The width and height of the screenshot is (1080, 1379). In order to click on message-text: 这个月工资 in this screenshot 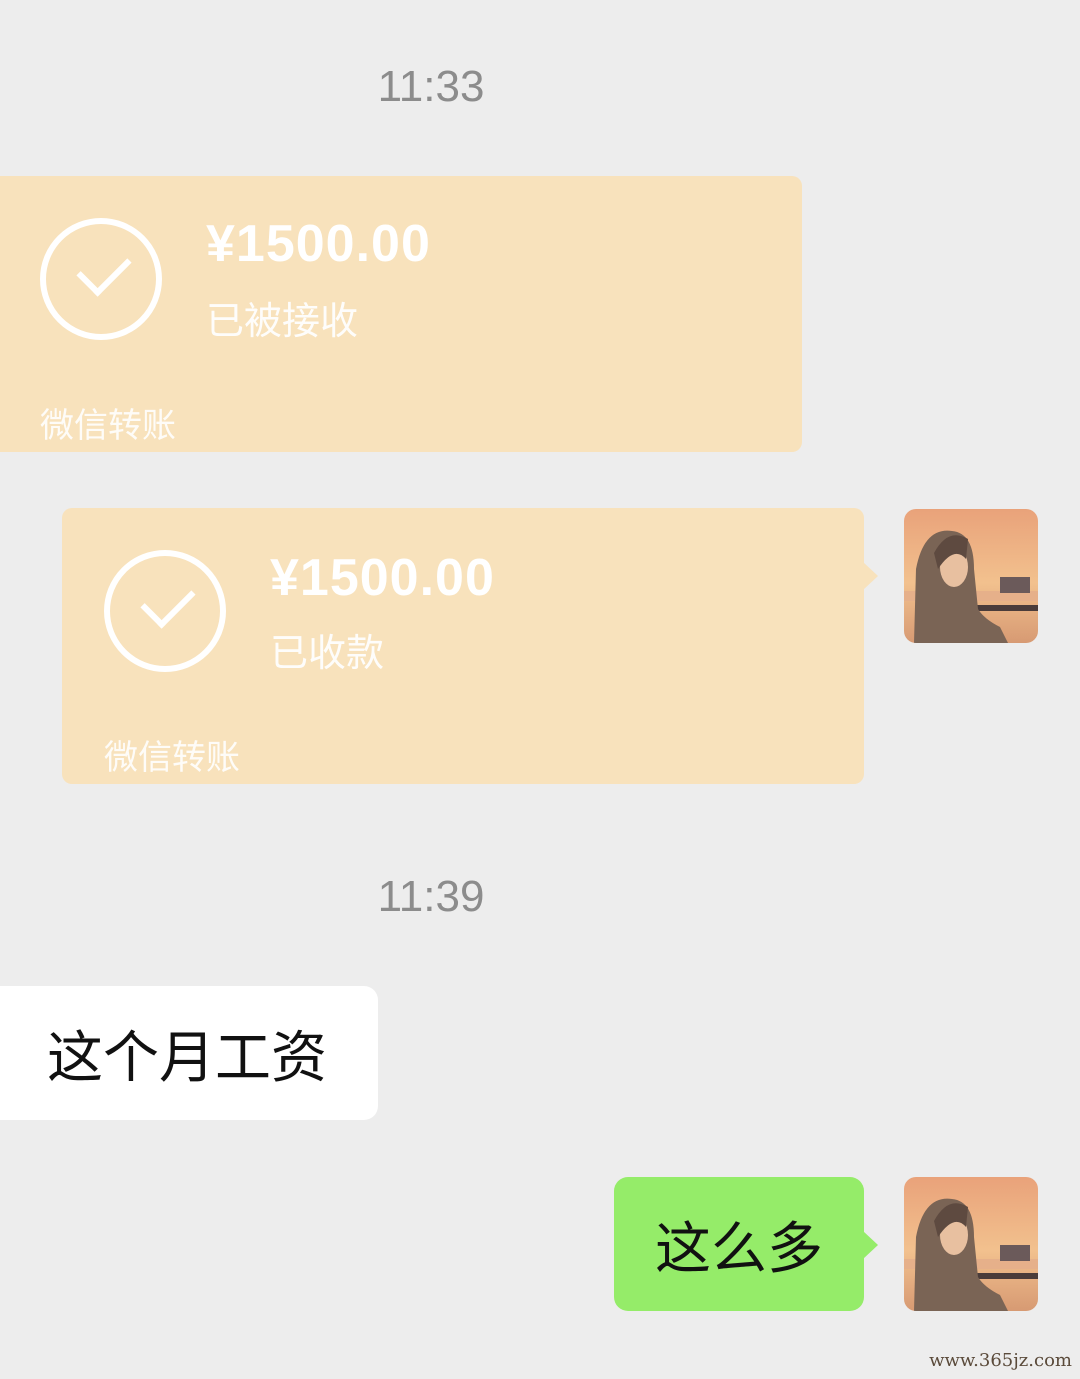, I will do `click(187, 1058)`.